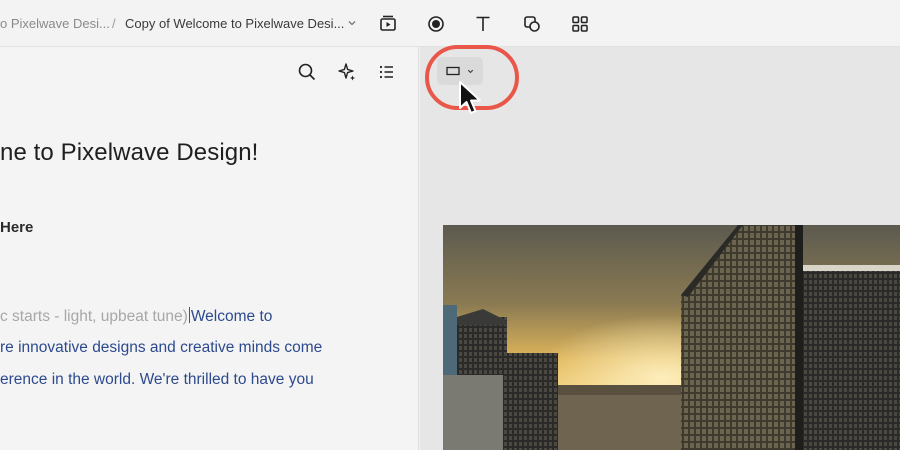 This screenshot has width=900, height=450. What do you see at coordinates (189, 315) in the screenshot?
I see `text-cursor` at bounding box center [189, 315].